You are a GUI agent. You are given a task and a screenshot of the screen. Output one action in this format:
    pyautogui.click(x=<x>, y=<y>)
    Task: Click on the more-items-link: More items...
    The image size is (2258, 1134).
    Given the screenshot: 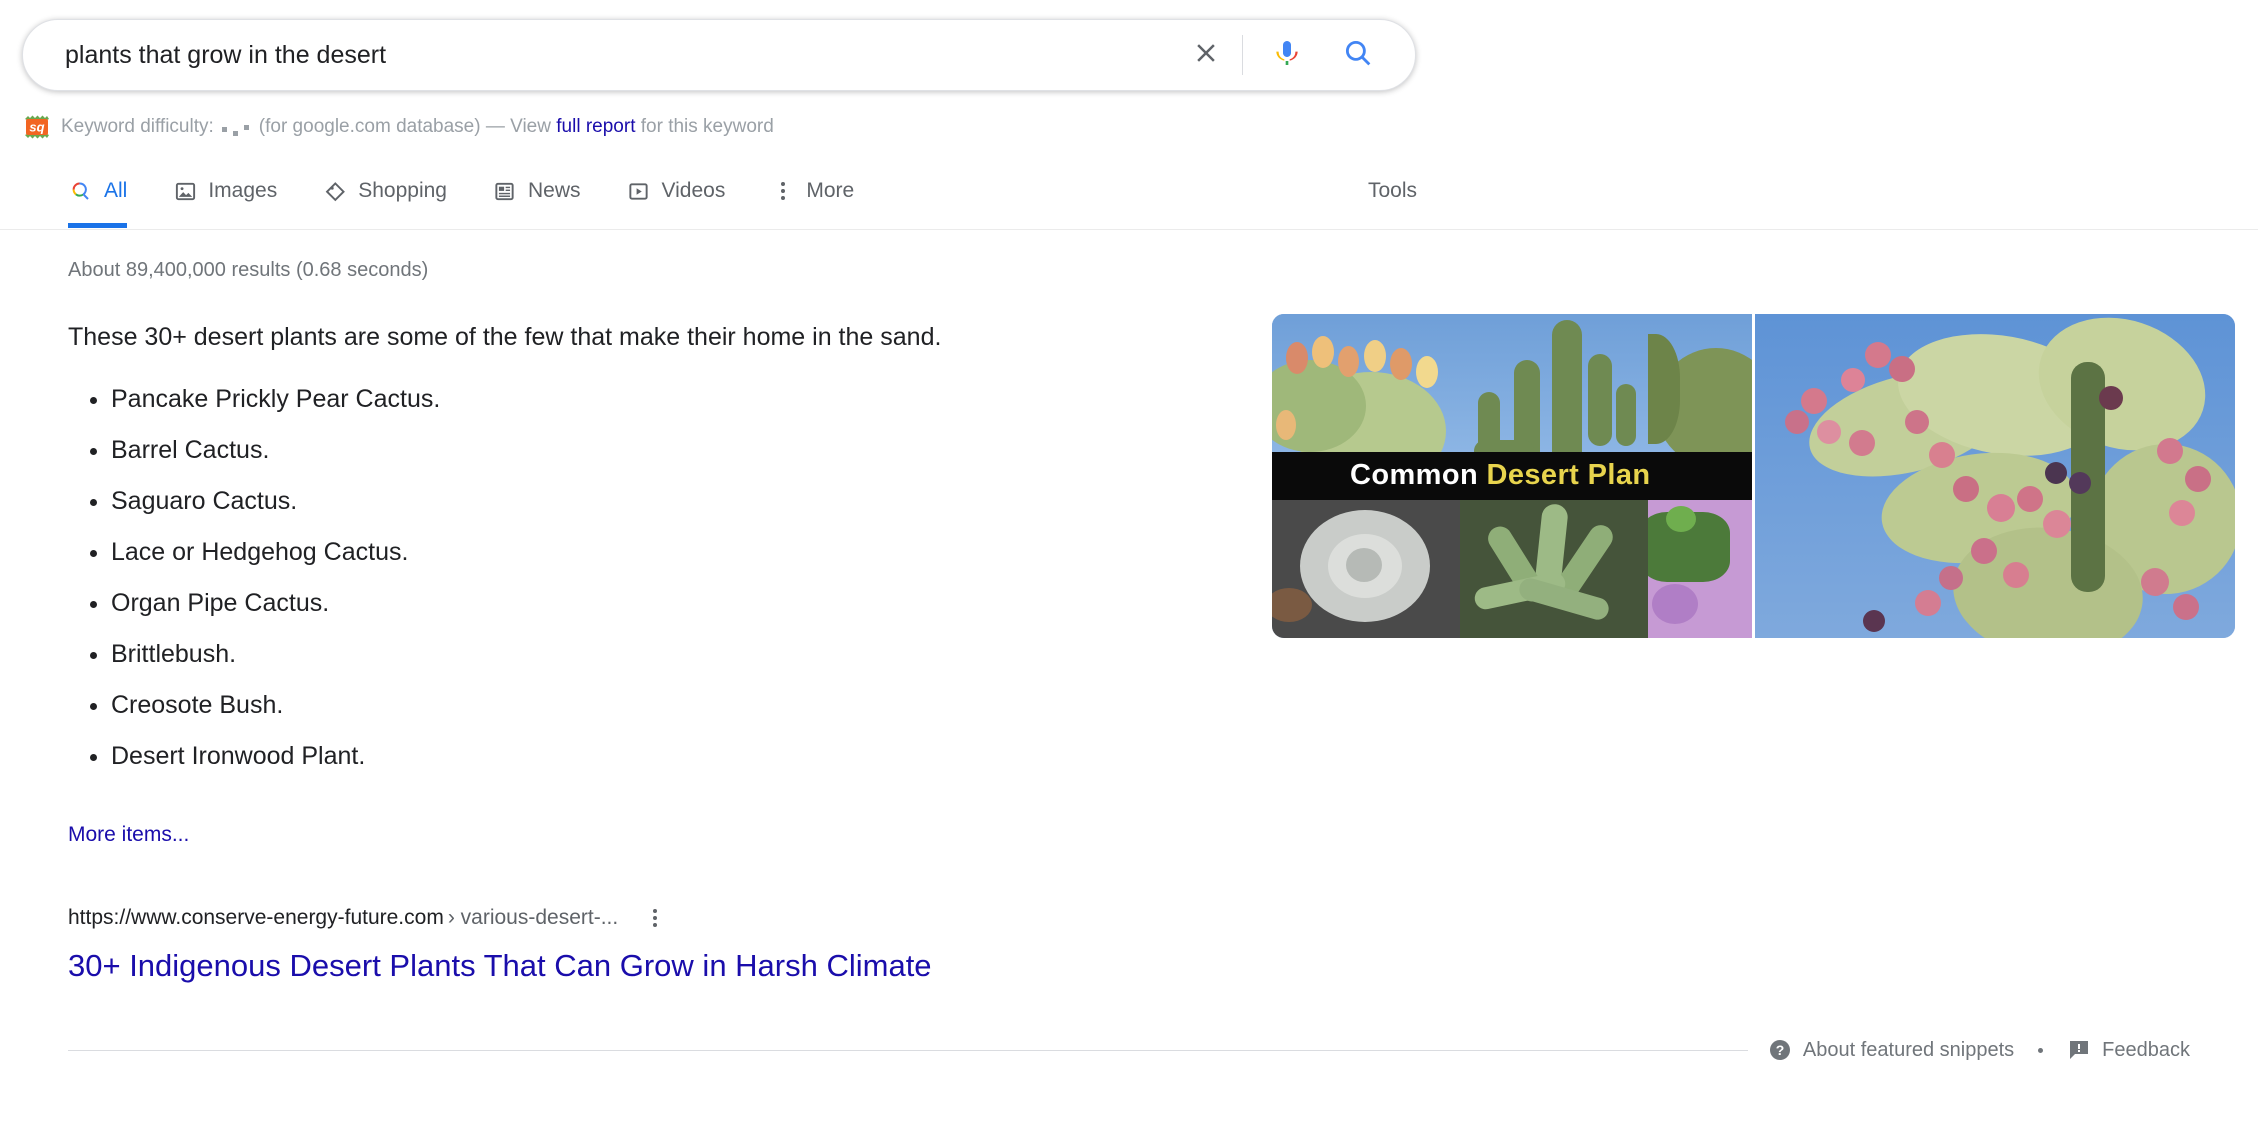 What is the action you would take?
    pyautogui.click(x=128, y=835)
    